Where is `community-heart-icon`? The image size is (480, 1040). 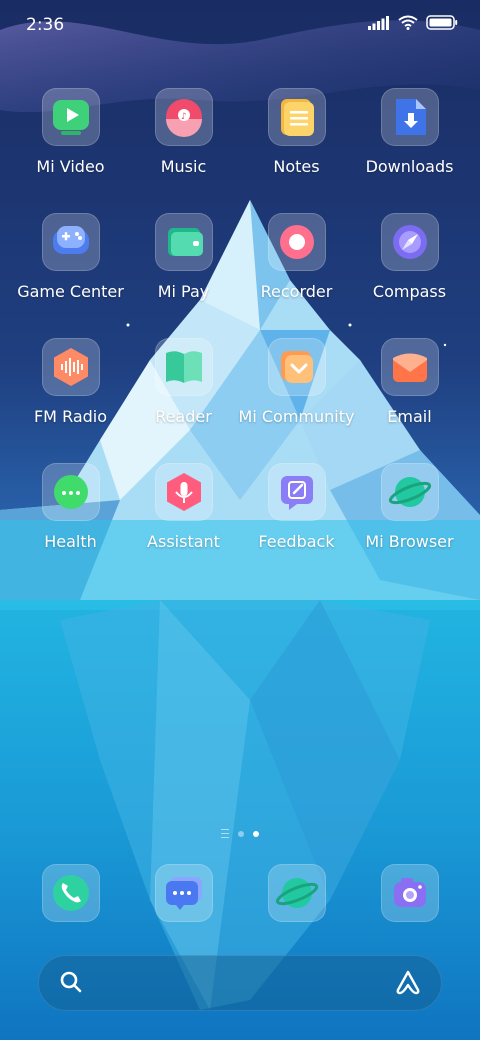 community-heart-icon is located at coordinates (296, 367).